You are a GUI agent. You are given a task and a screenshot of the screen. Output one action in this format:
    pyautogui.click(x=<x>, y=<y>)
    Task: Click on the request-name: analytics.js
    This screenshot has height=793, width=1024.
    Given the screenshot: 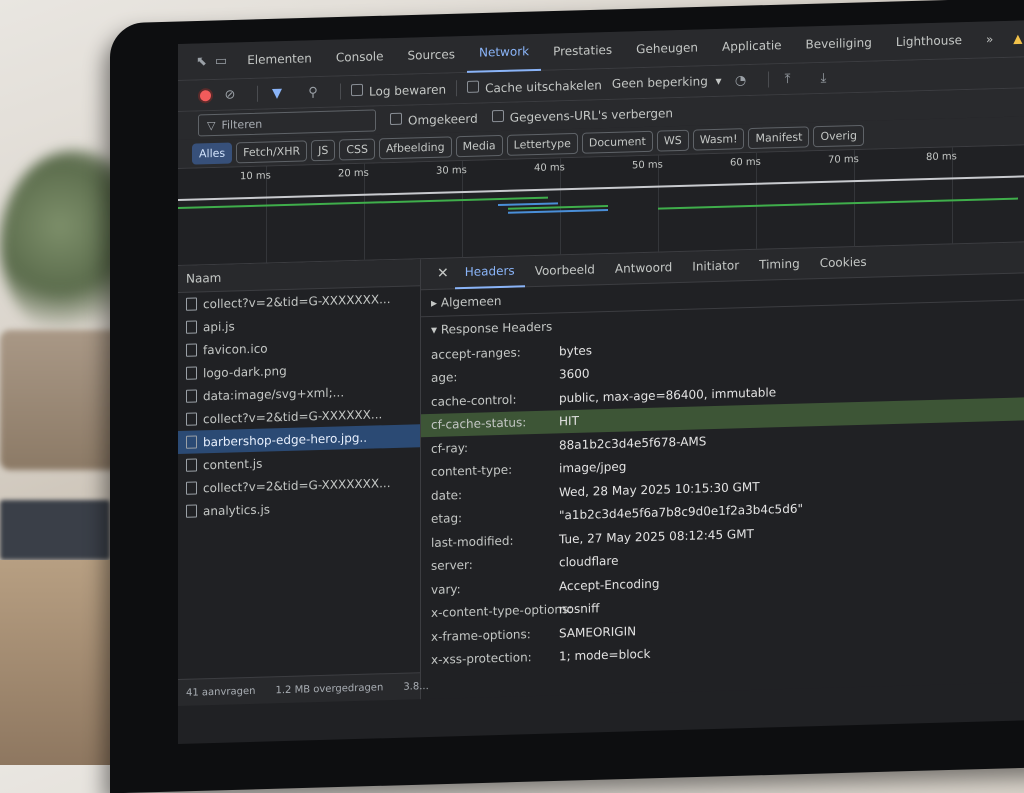 What is the action you would take?
    pyautogui.click(x=237, y=509)
    